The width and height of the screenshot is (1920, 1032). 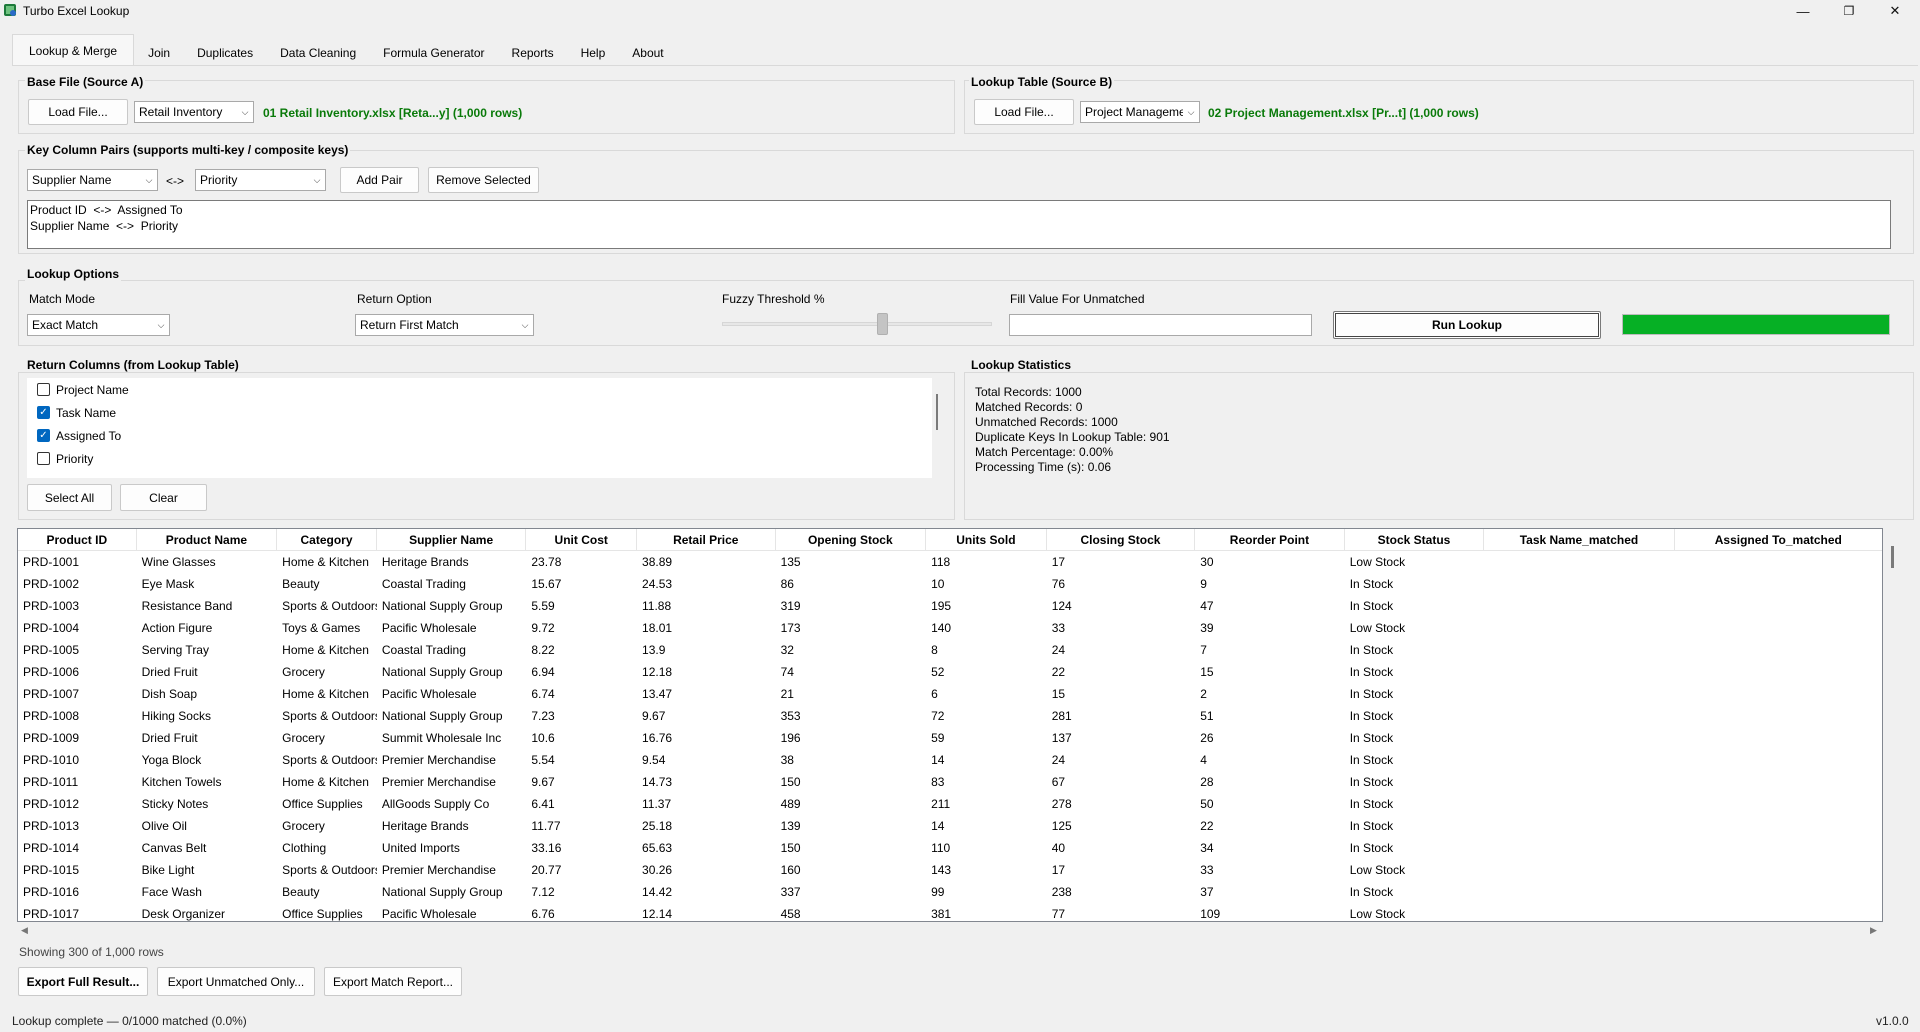 What do you see at coordinates (1895, 11) in the screenshot?
I see `close-button: ✕` at bounding box center [1895, 11].